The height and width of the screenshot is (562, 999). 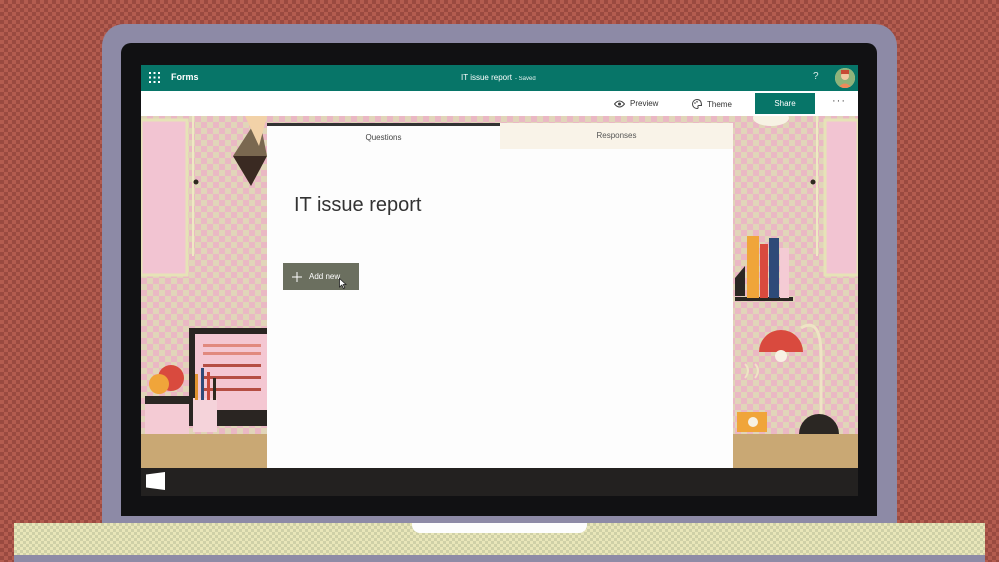 What do you see at coordinates (499, 528) in the screenshot?
I see `laptop-base-notch` at bounding box center [499, 528].